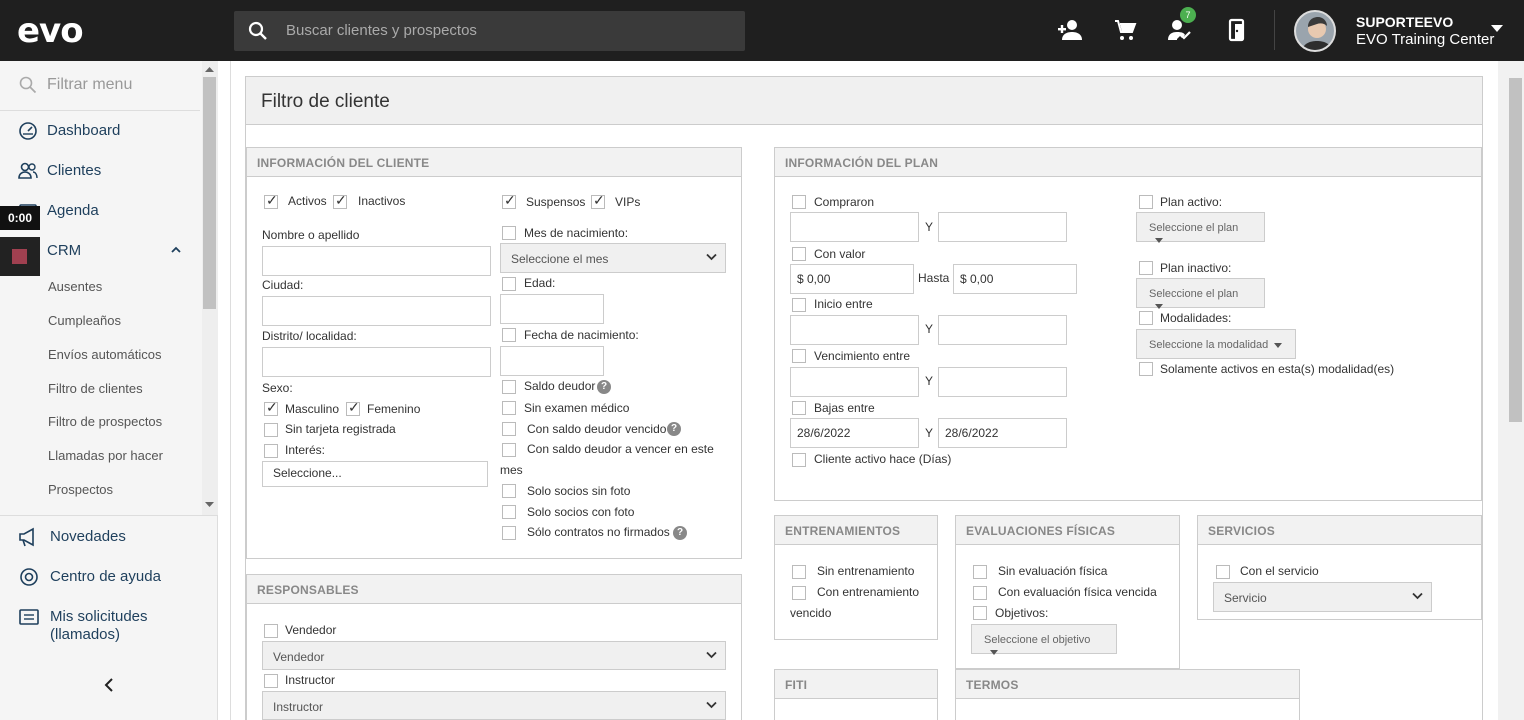 The image size is (1524, 720). Describe the element at coordinates (1015, 279) in the screenshot. I see `valor-hasta-input: $ 0,00` at that location.